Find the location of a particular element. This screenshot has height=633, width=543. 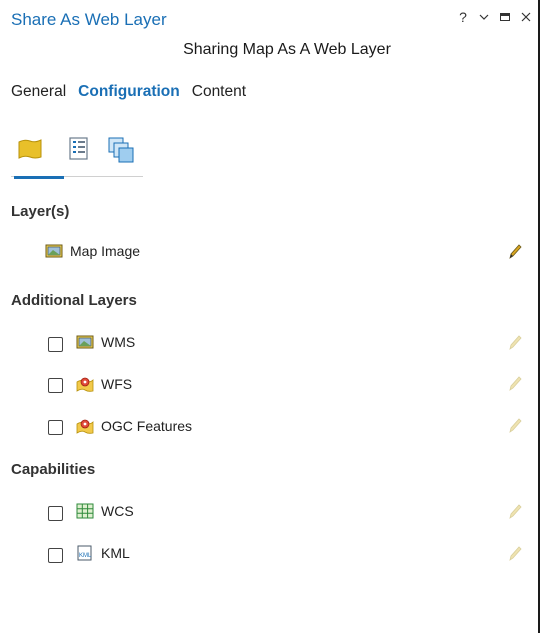

chevron-down-icon is located at coordinates (484, 17).